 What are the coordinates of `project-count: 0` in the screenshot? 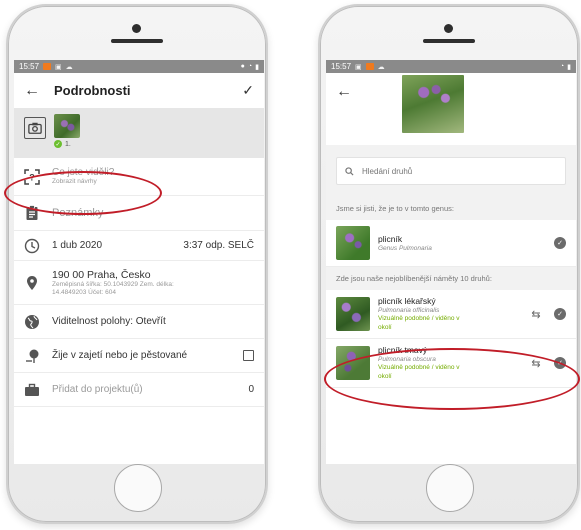 It's located at (251, 389).